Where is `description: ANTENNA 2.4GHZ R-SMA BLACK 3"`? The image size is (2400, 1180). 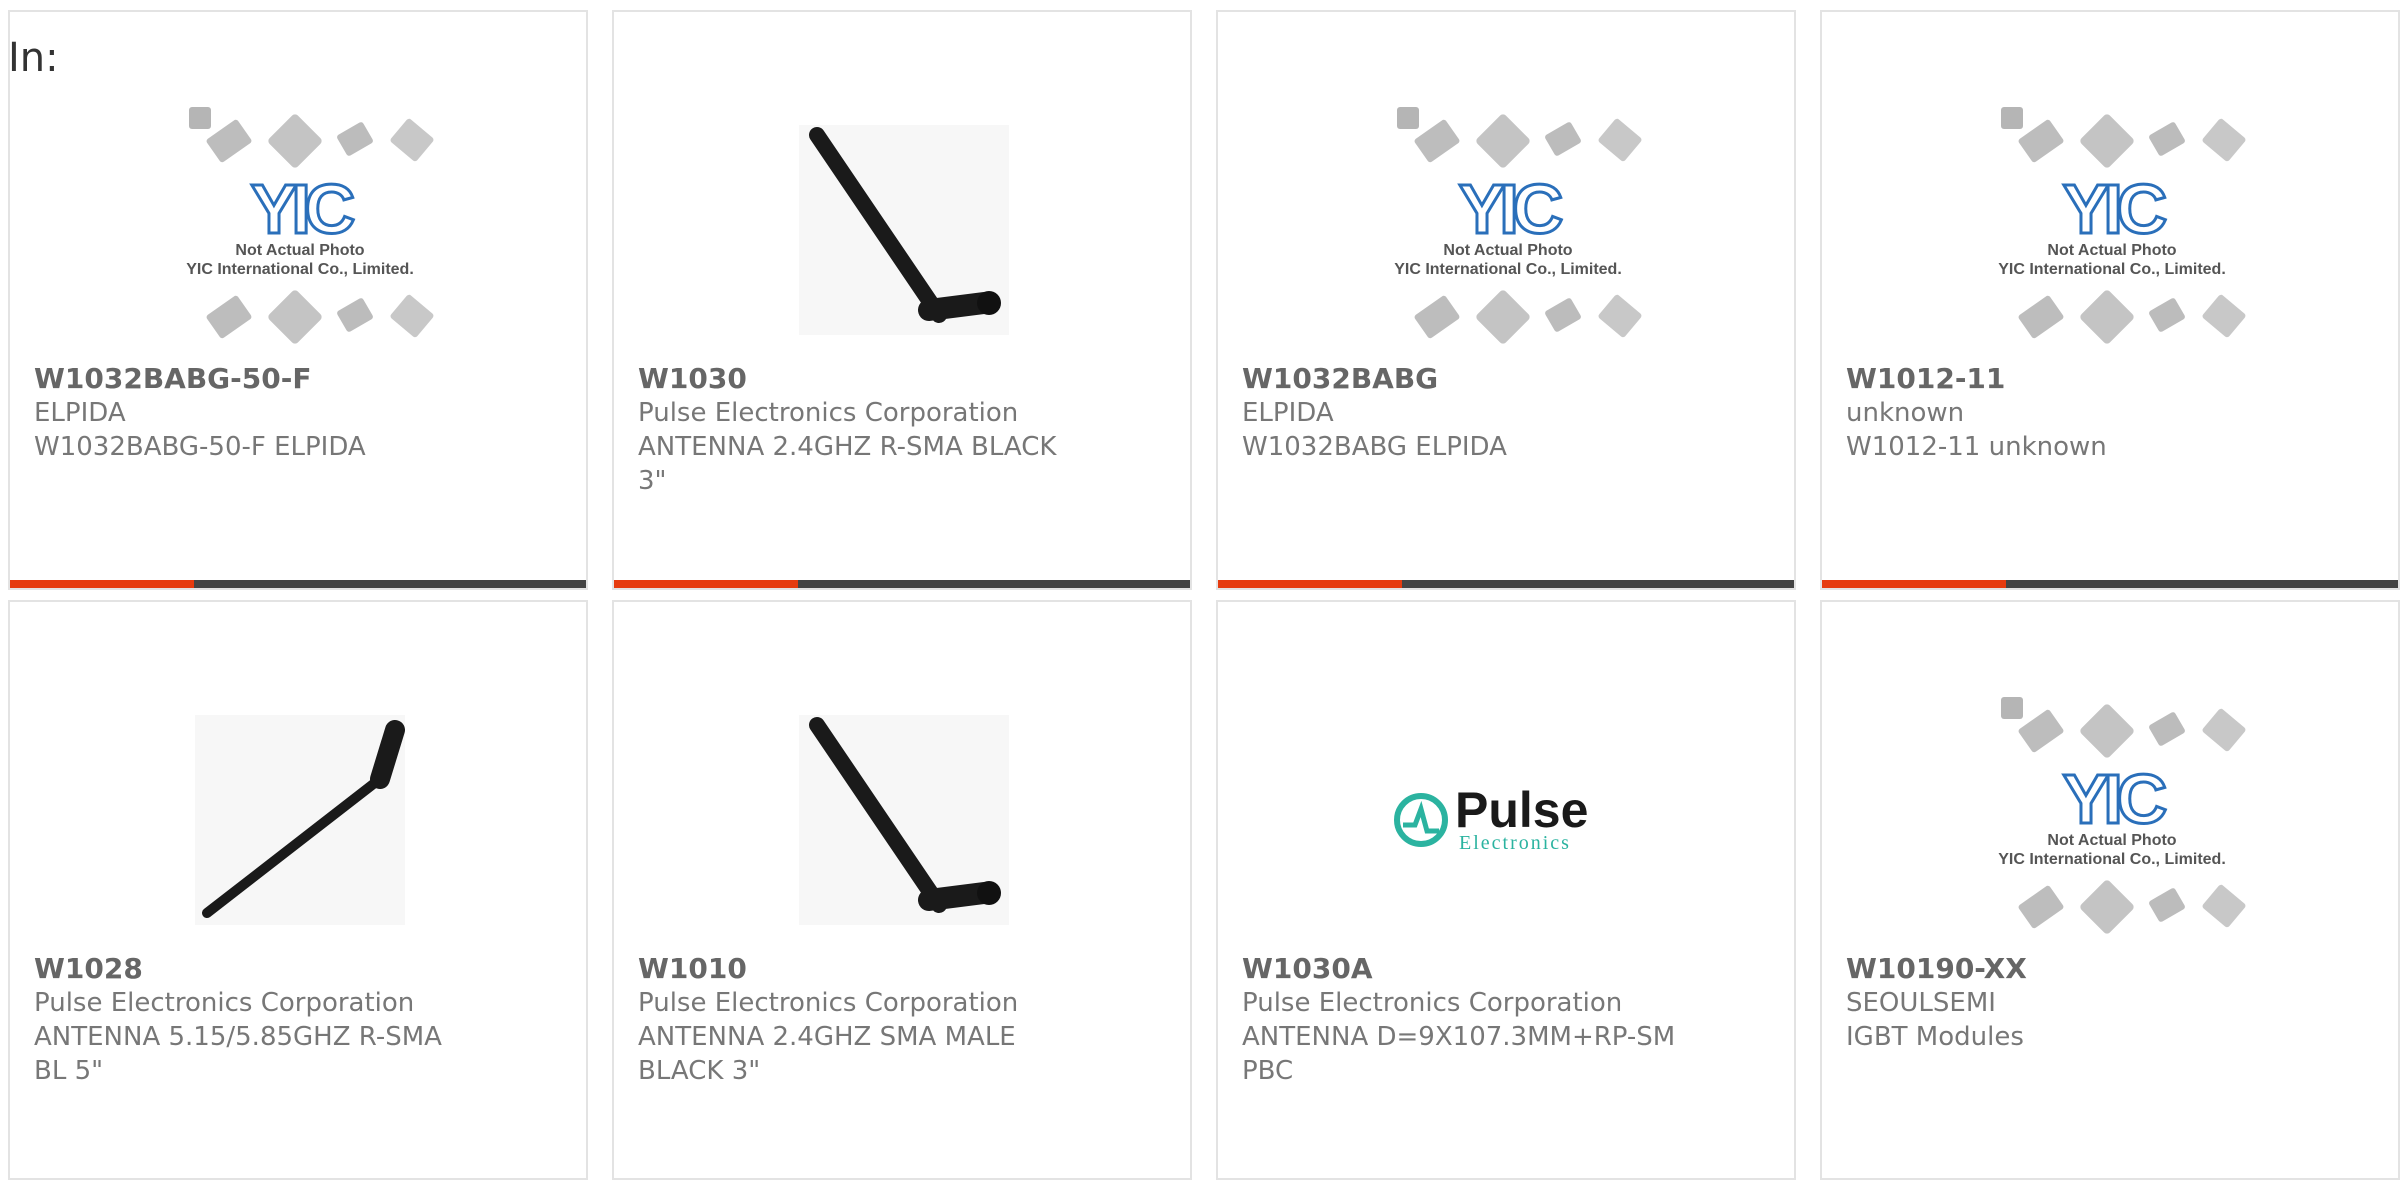
description: ANTENNA 2.4GHZ R-SMA BLACK 3" is located at coordinates (847, 464).